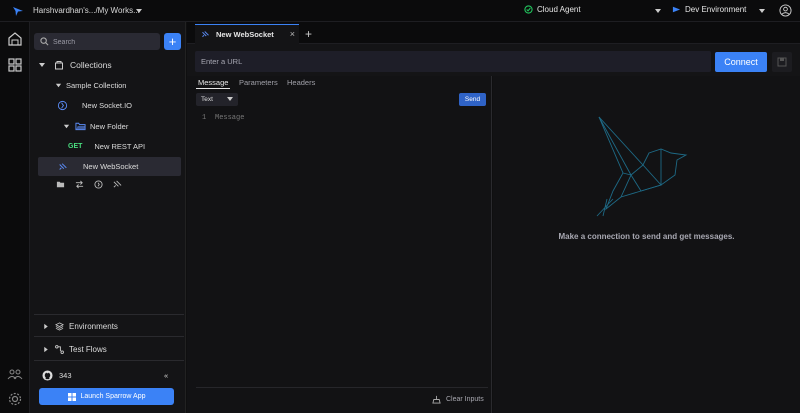 Image resolution: width=800 pixels, height=413 pixels. Describe the element at coordinates (15, 374) in the screenshot. I see `team-icon` at that location.